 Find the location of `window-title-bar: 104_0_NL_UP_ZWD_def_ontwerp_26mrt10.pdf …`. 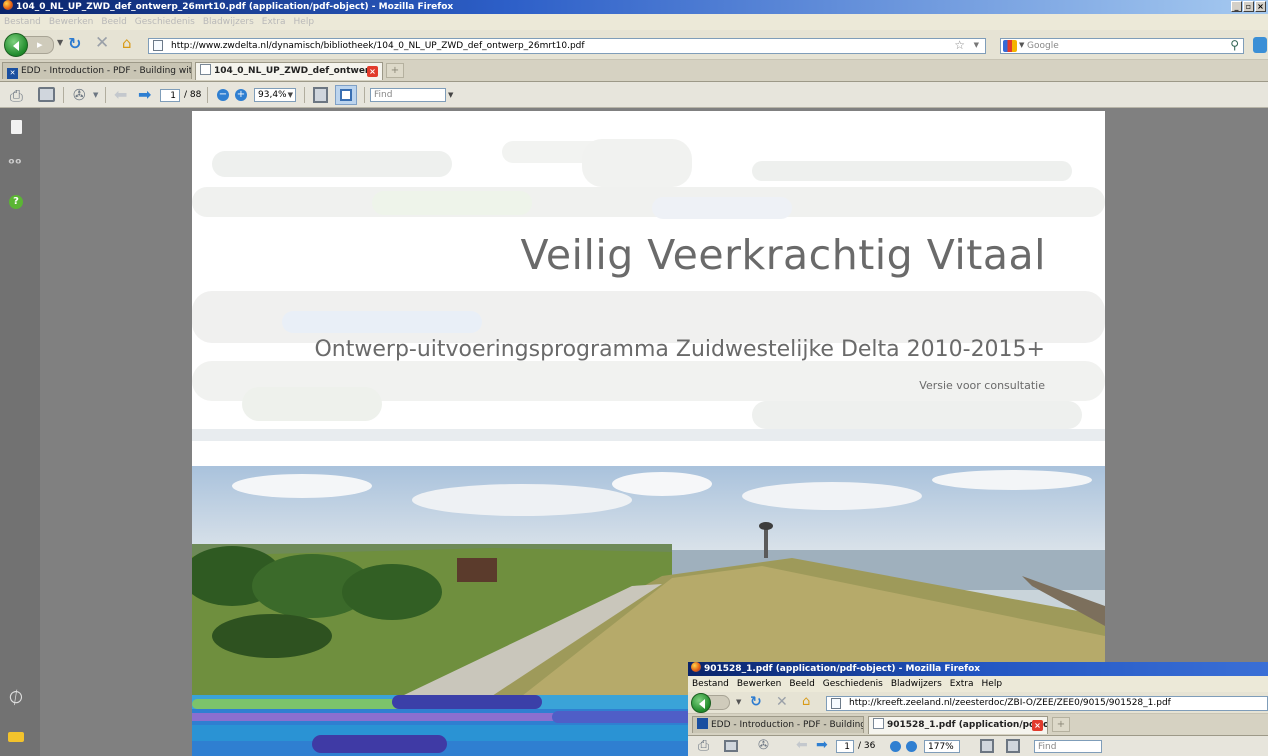

window-title-bar: 104_0_NL_UP_ZWD_def_ontwerp_26mrt10.pdf … is located at coordinates (634, 7).